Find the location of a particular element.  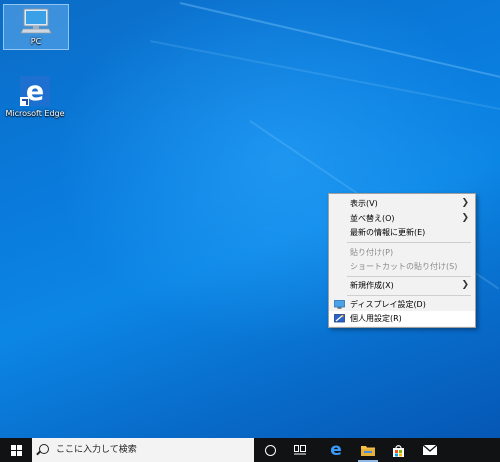

menu-item-label: ショートカットの貼り付け(S) is located at coordinates (404, 266).